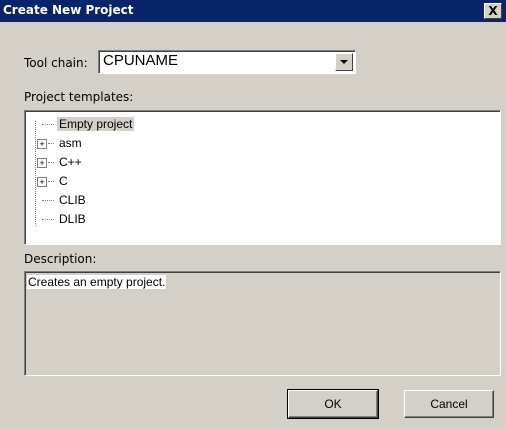  What do you see at coordinates (131, 162) in the screenshot?
I see `tree-item-cpp: + C++` at bounding box center [131, 162].